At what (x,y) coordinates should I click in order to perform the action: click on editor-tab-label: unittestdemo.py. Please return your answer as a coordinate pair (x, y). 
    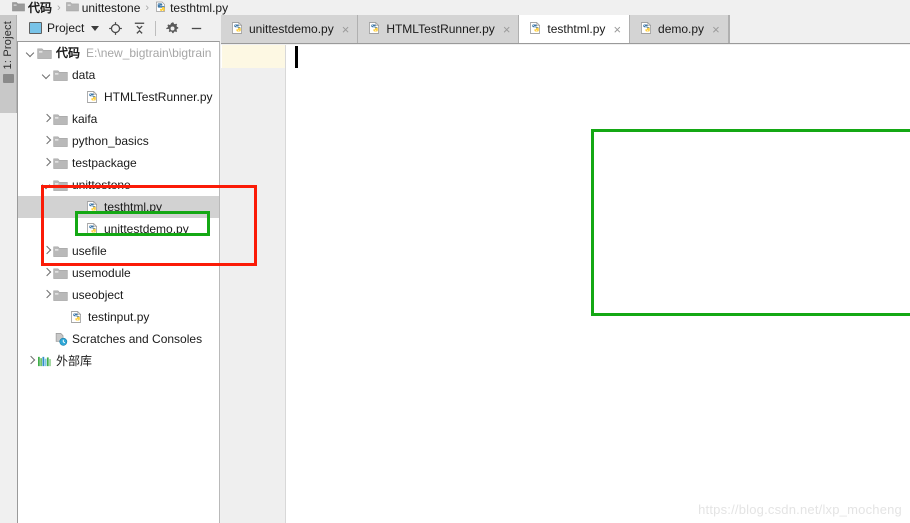
    Looking at the image, I should click on (291, 29).